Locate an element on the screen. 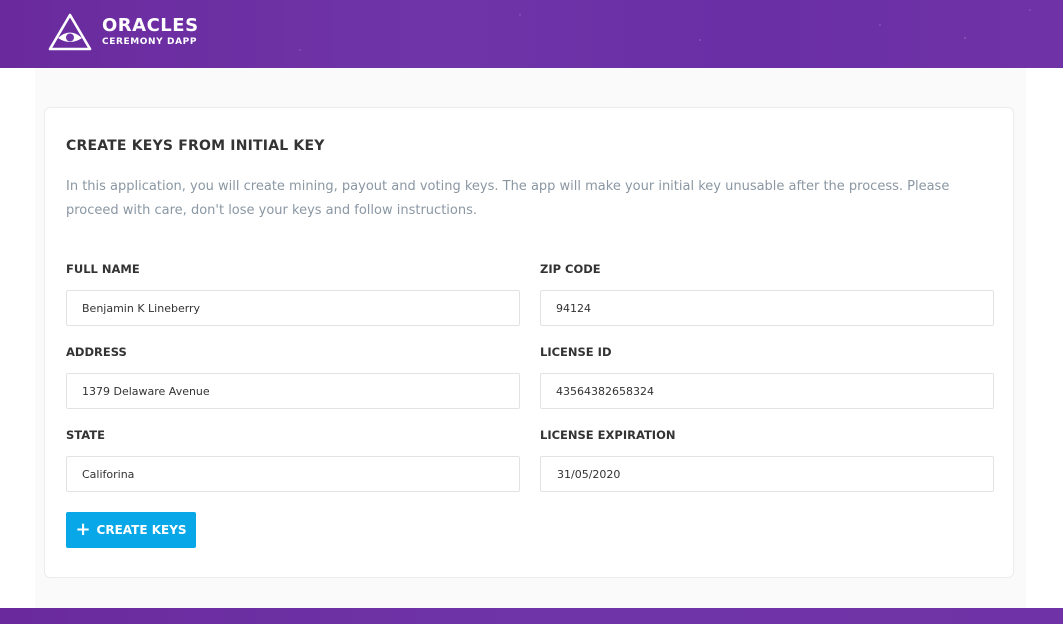  app-header: ORACLES CEREMONY DAPP is located at coordinates (531, 34).